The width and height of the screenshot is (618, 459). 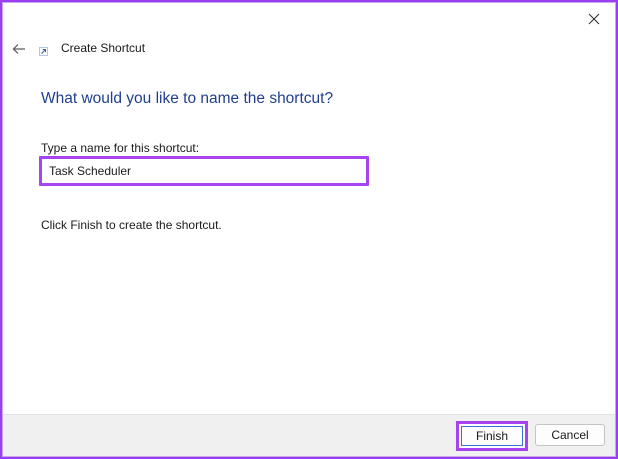 I want to click on shortcut-name-input, so click(x=204, y=171).